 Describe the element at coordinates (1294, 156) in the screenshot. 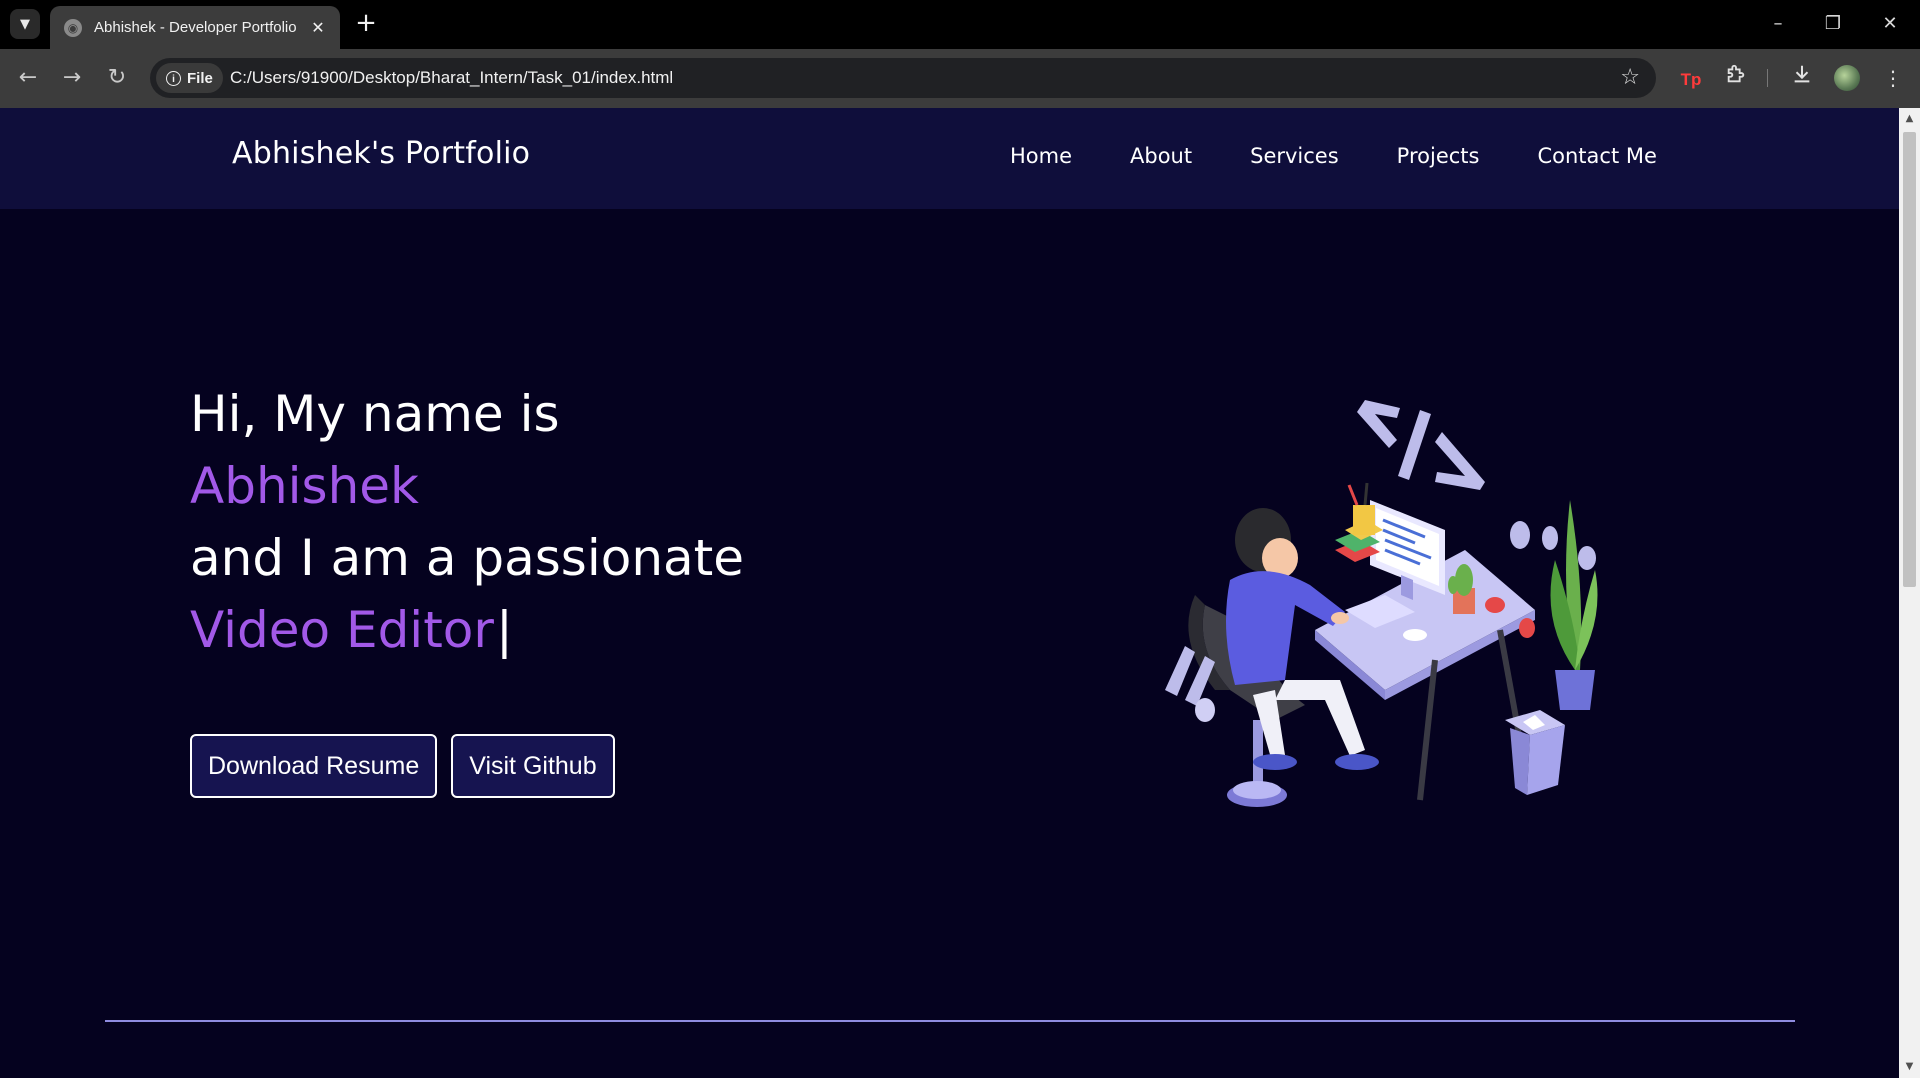

I see `nav-link-services: Services` at that location.